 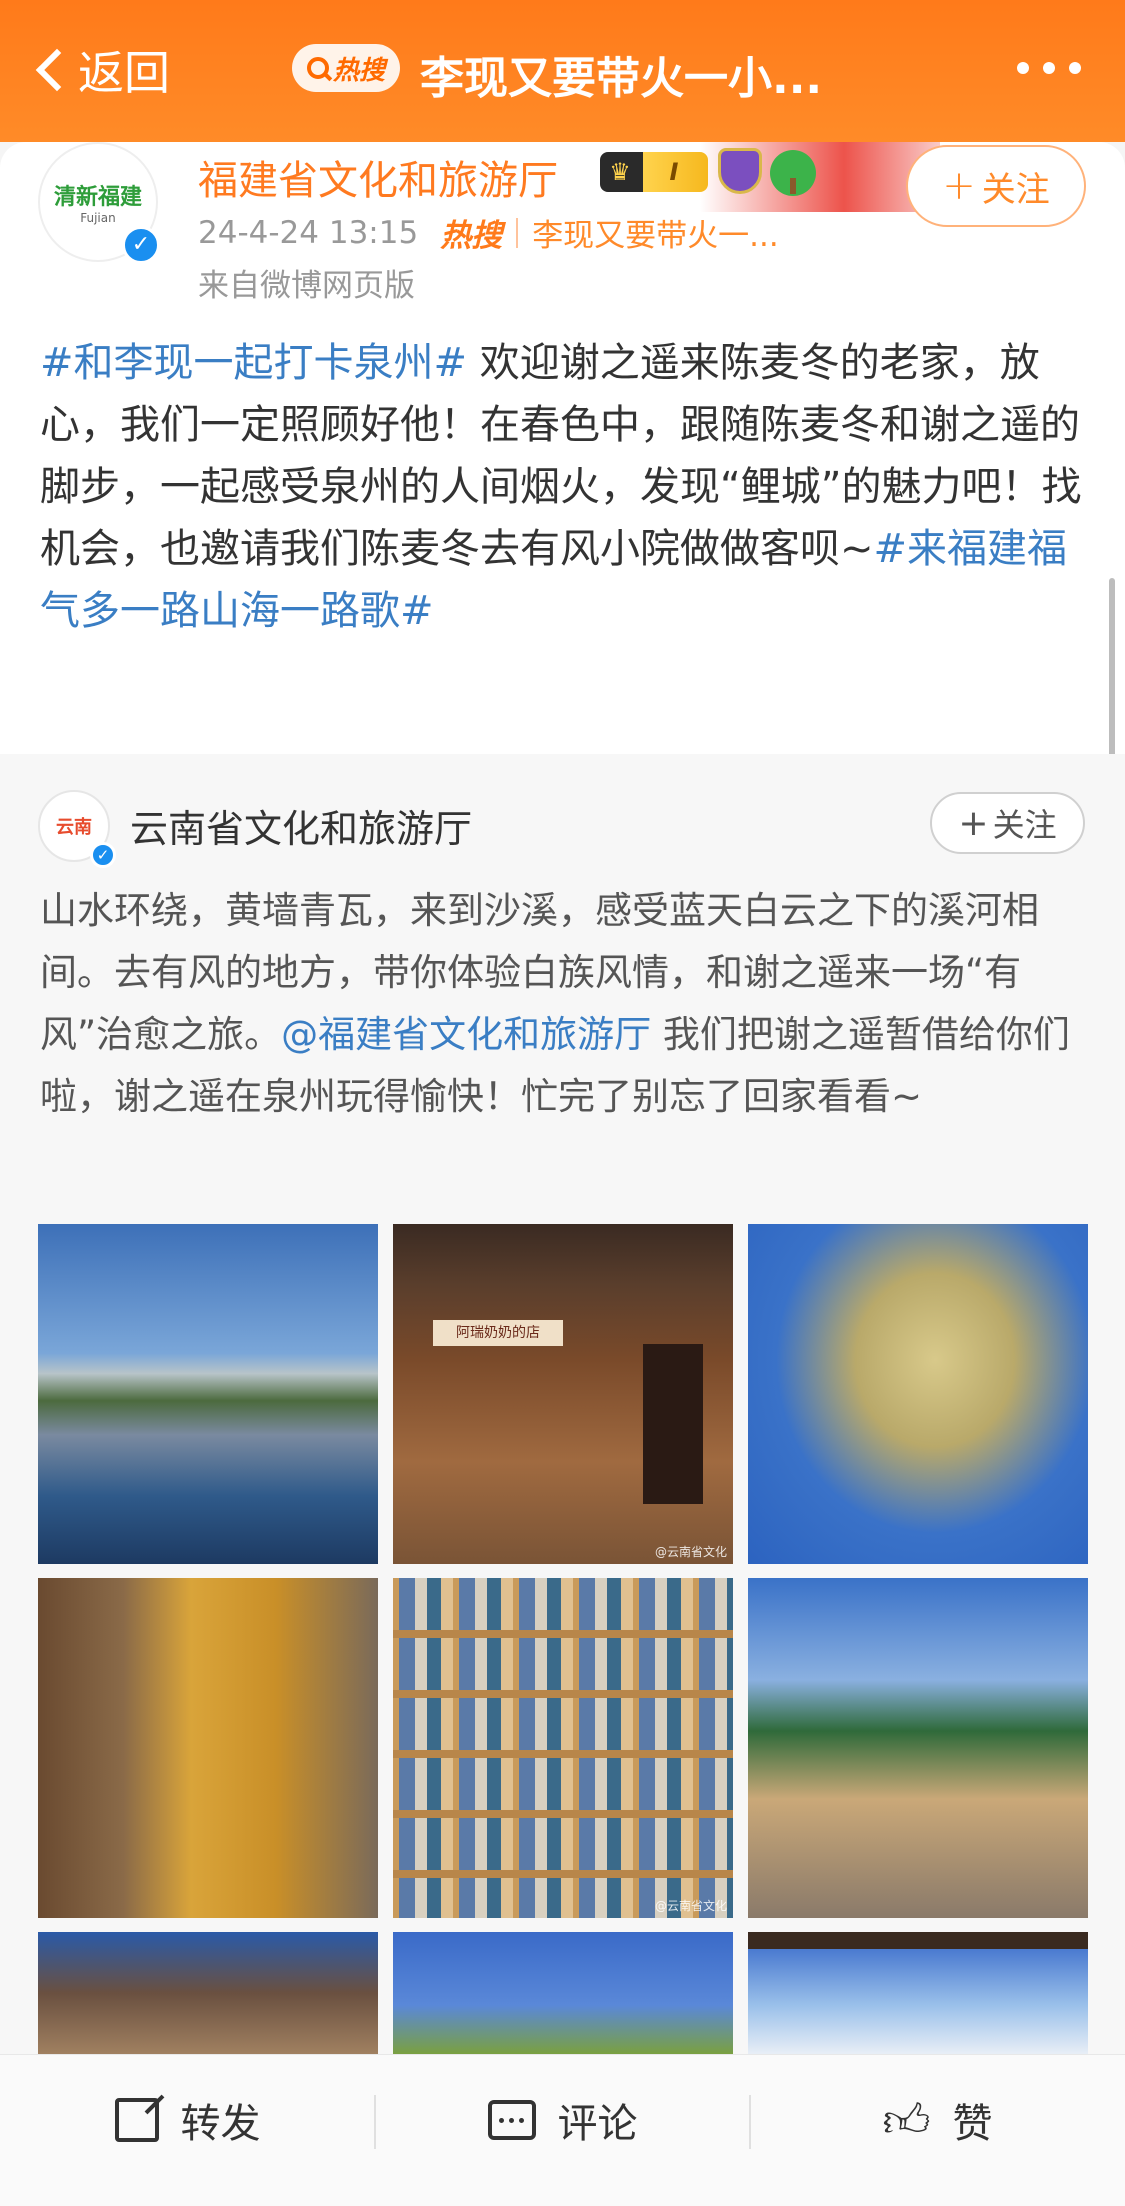 What do you see at coordinates (57, 70) in the screenshot?
I see `chevron-left-icon` at bounding box center [57, 70].